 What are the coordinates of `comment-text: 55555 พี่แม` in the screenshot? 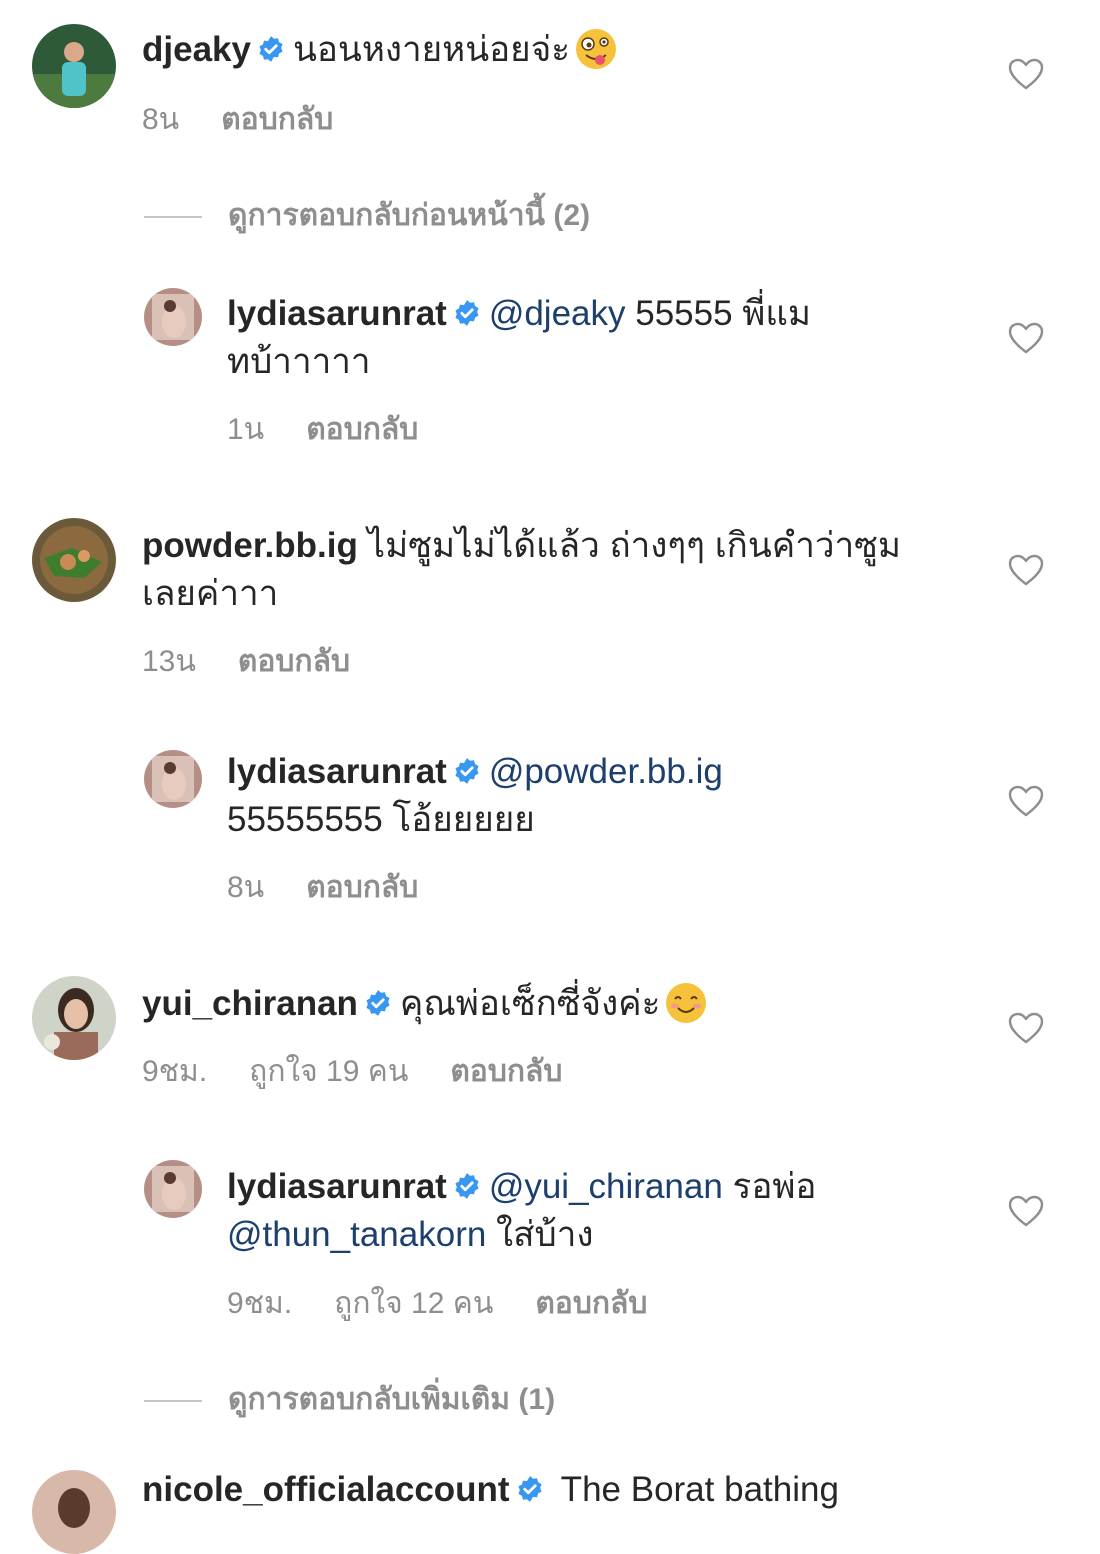 It's located at (718, 313).